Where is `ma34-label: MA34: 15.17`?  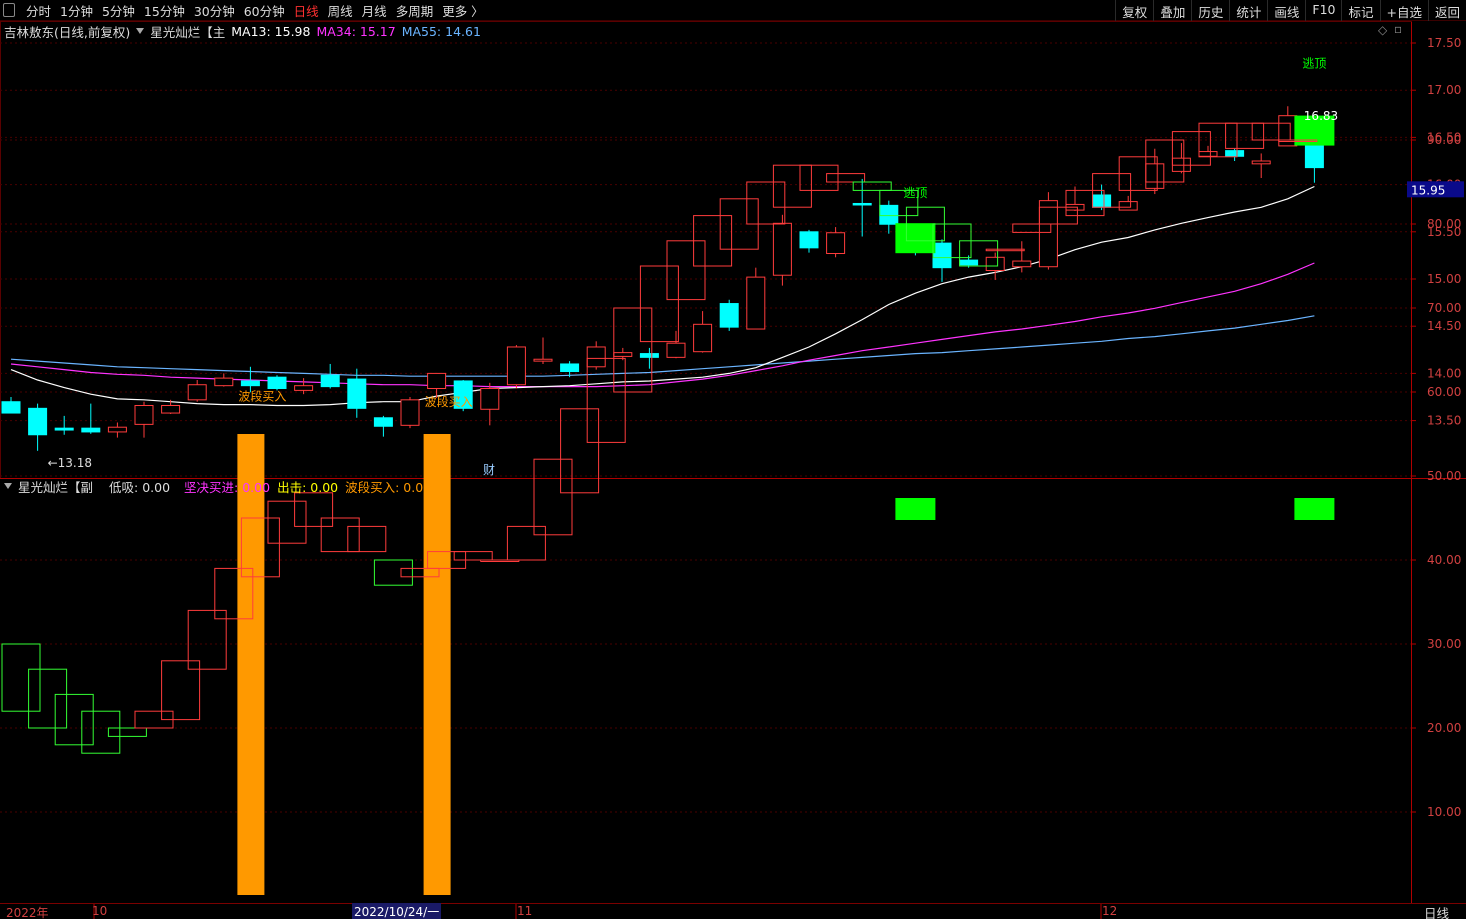 ma34-label: MA34: 15.17 is located at coordinates (356, 31).